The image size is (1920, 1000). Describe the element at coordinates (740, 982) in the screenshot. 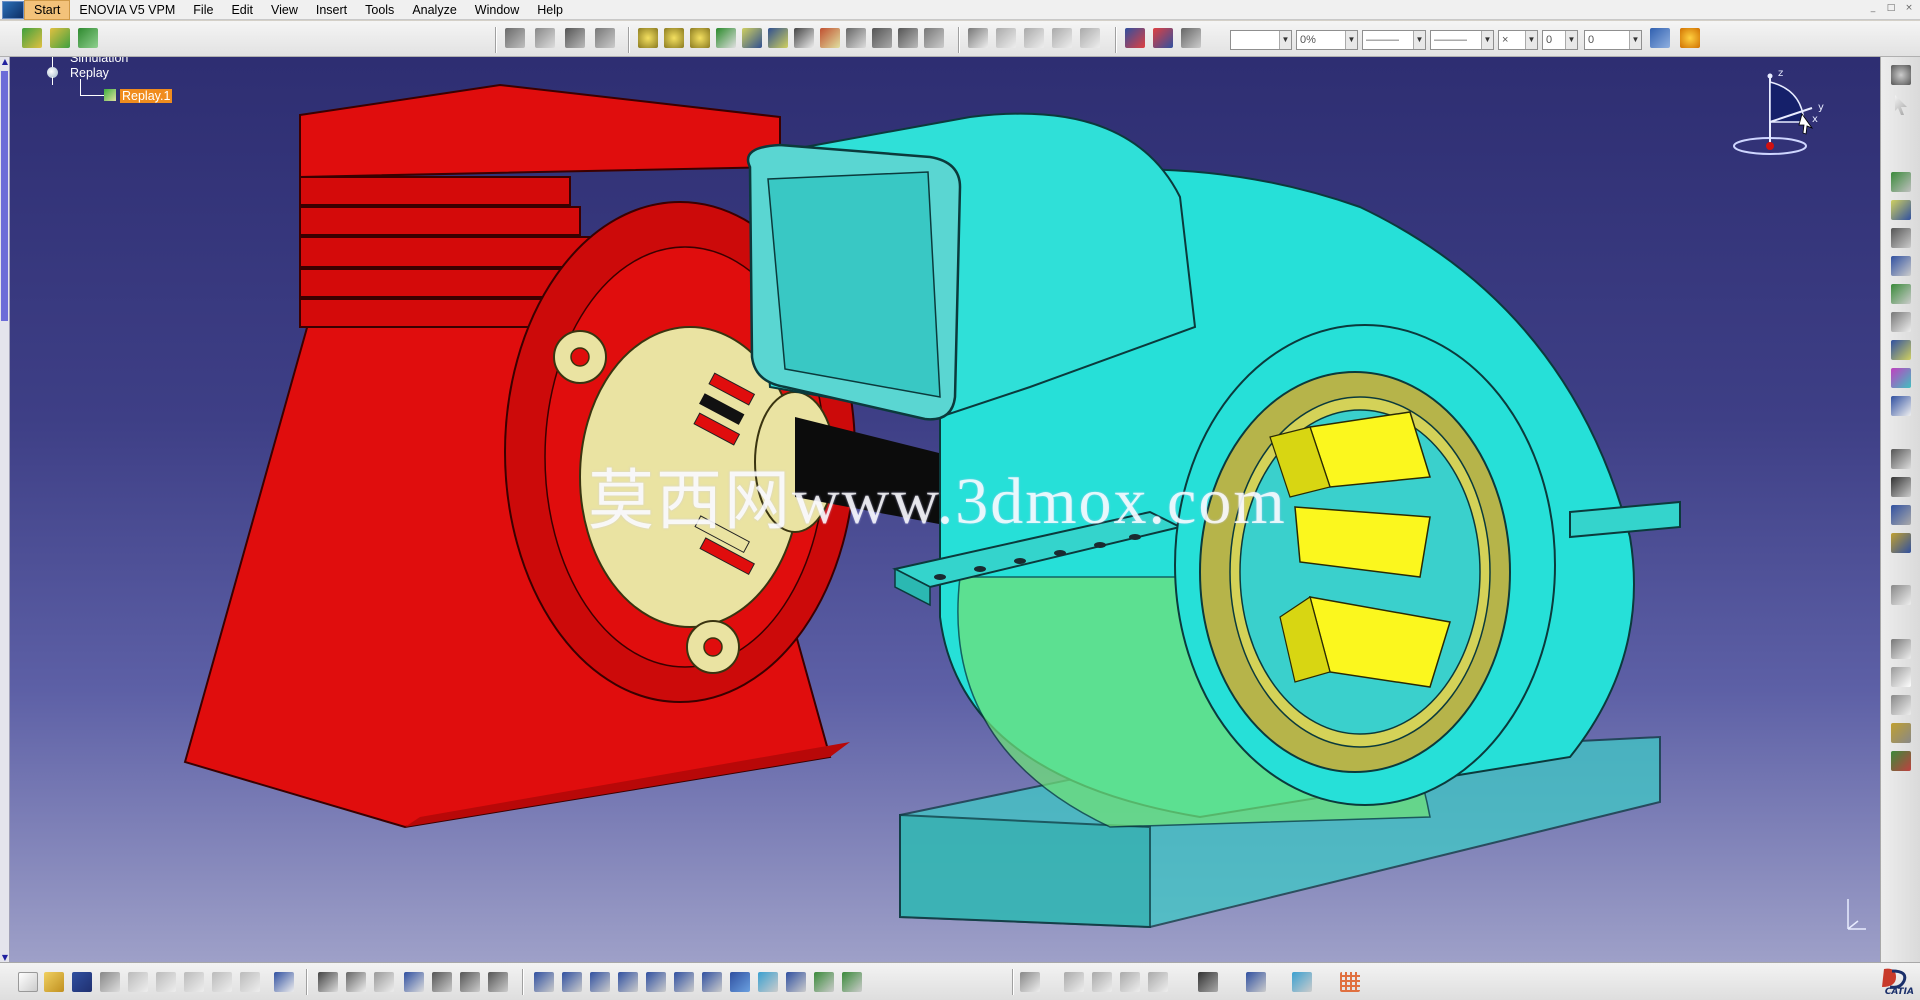

I see `multi-view-icon` at that location.